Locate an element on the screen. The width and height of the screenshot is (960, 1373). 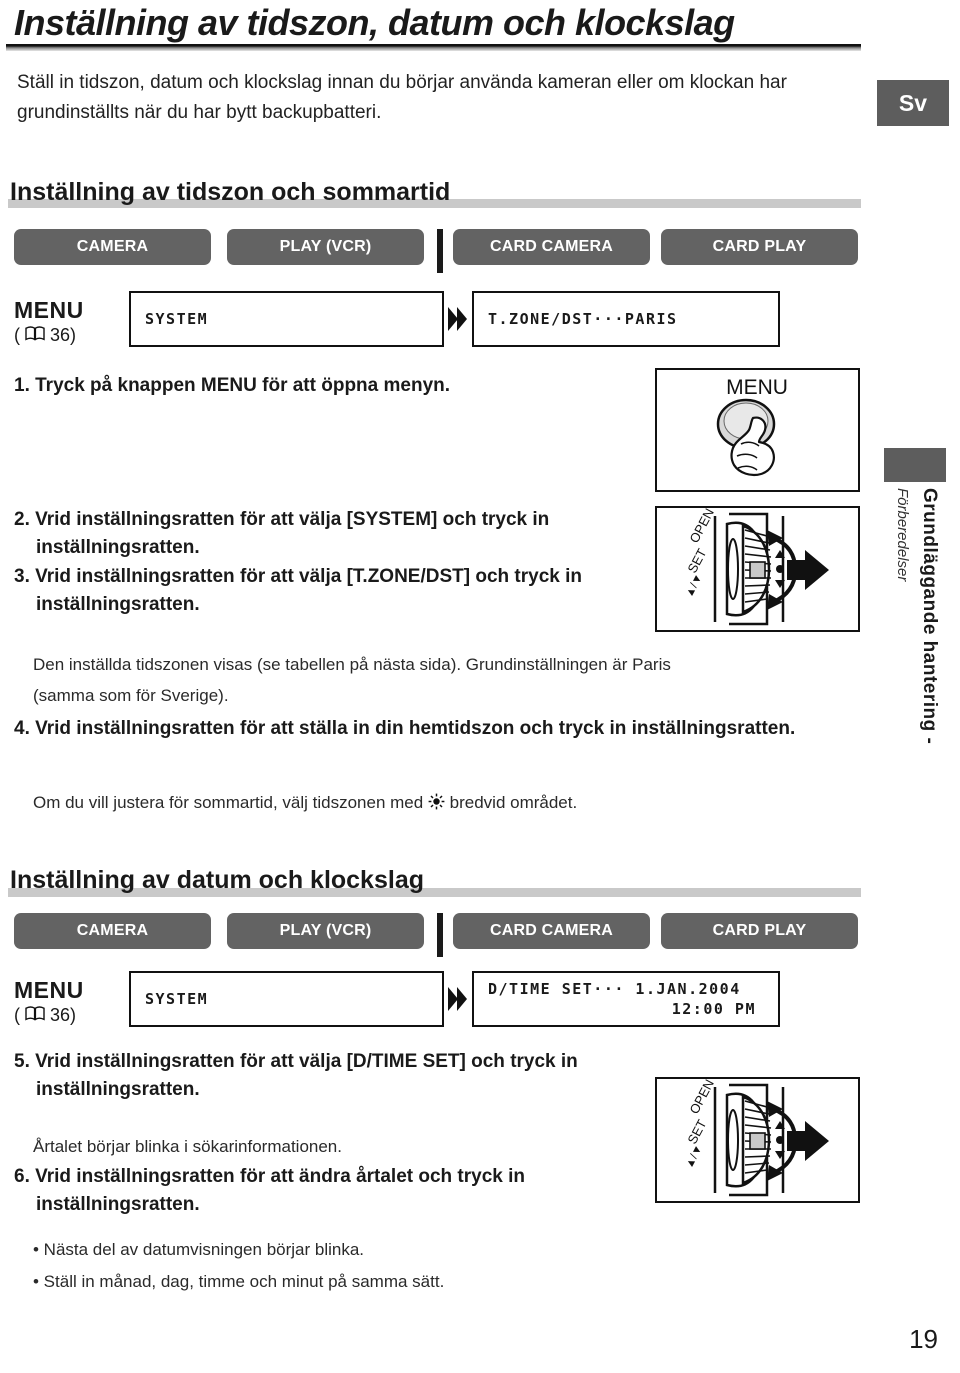
section2-heading: Inställning av datum och klockslag is located at coordinates (217, 880).